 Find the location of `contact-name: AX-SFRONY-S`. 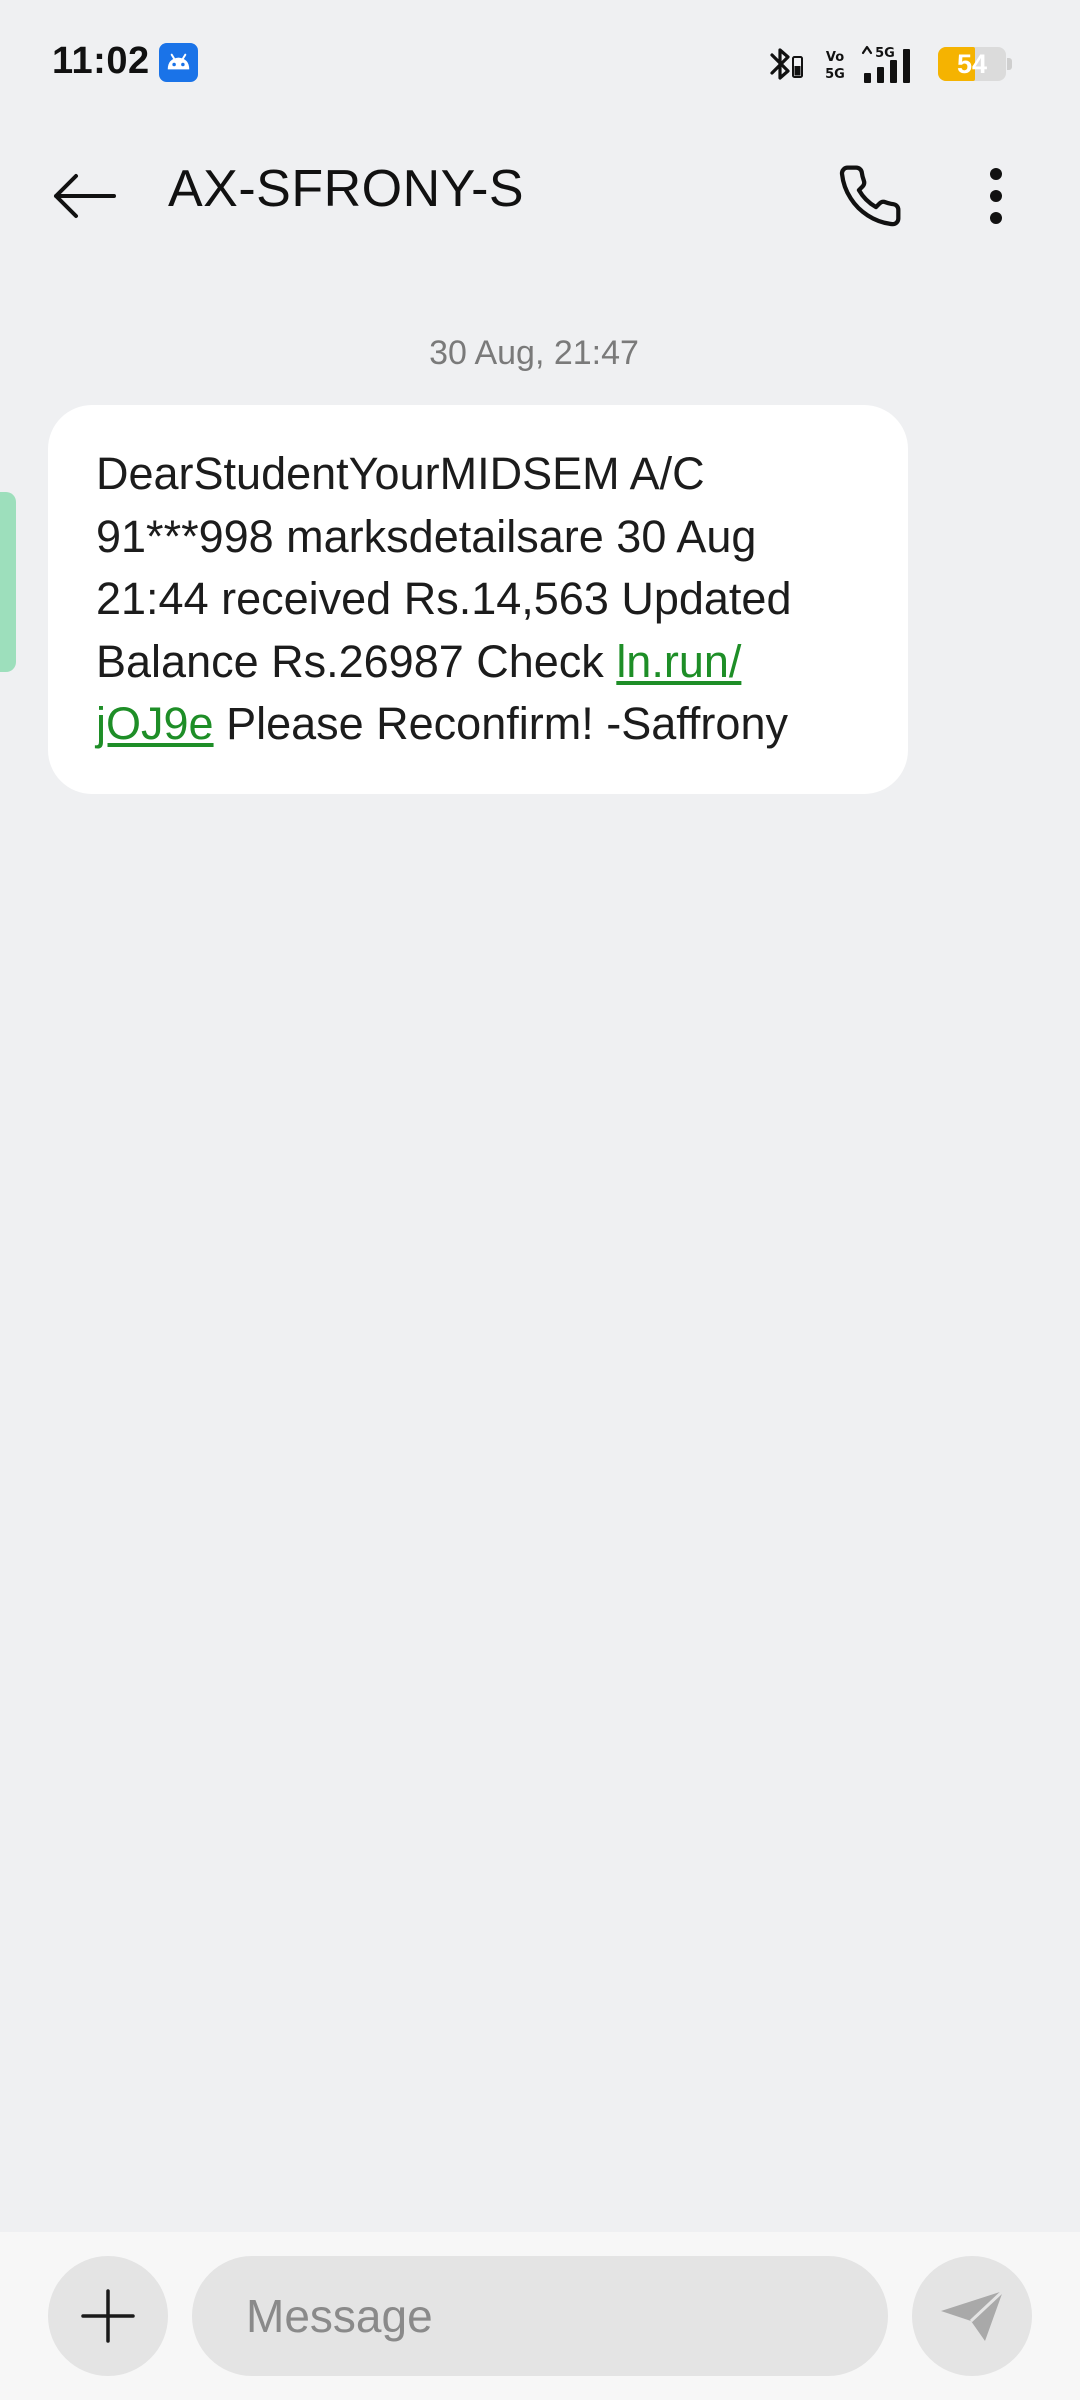

contact-name: AX-SFRONY-S is located at coordinates (346, 189).